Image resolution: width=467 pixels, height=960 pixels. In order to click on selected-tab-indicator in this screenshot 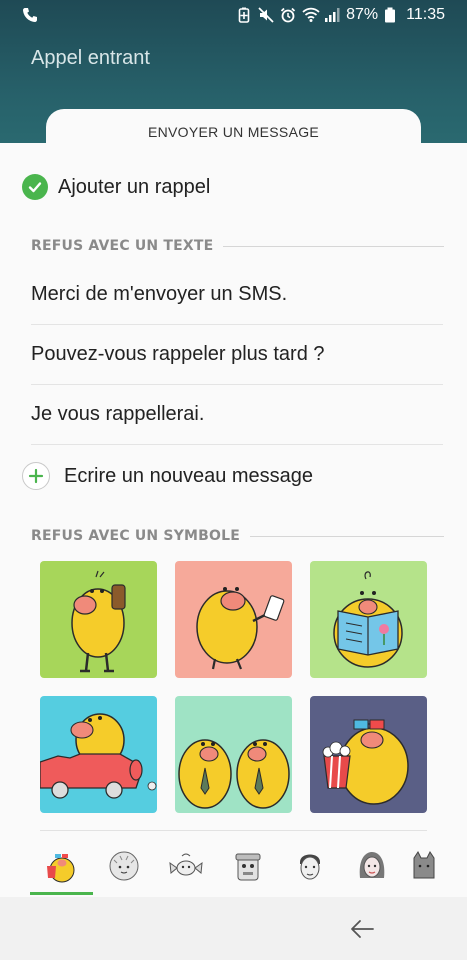, I will do `click(61, 893)`.